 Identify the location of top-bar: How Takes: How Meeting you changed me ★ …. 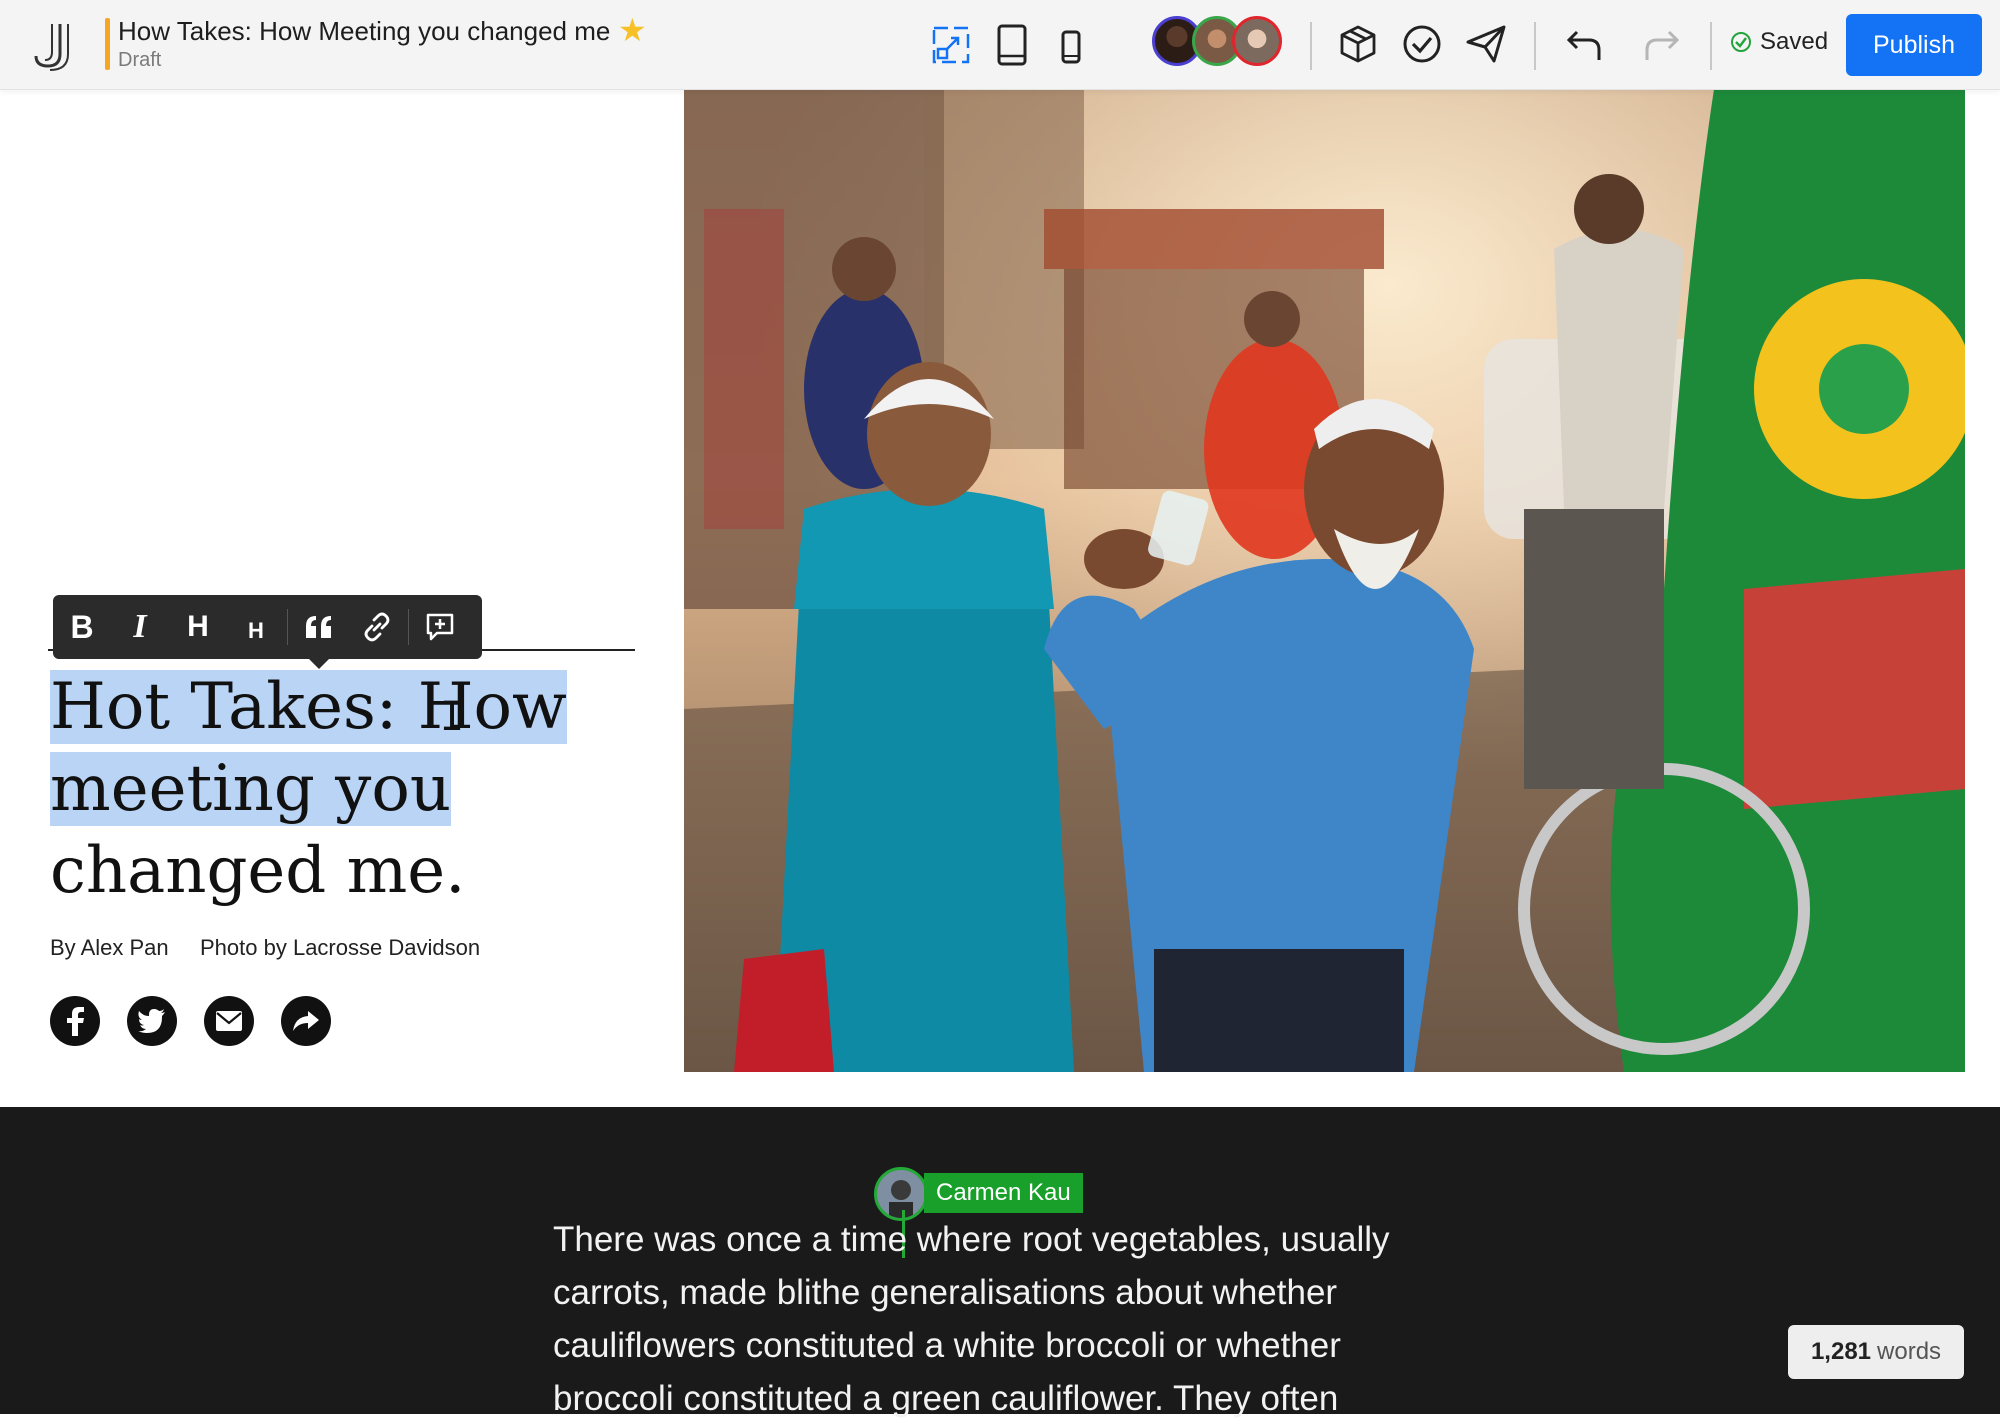
(1000, 45).